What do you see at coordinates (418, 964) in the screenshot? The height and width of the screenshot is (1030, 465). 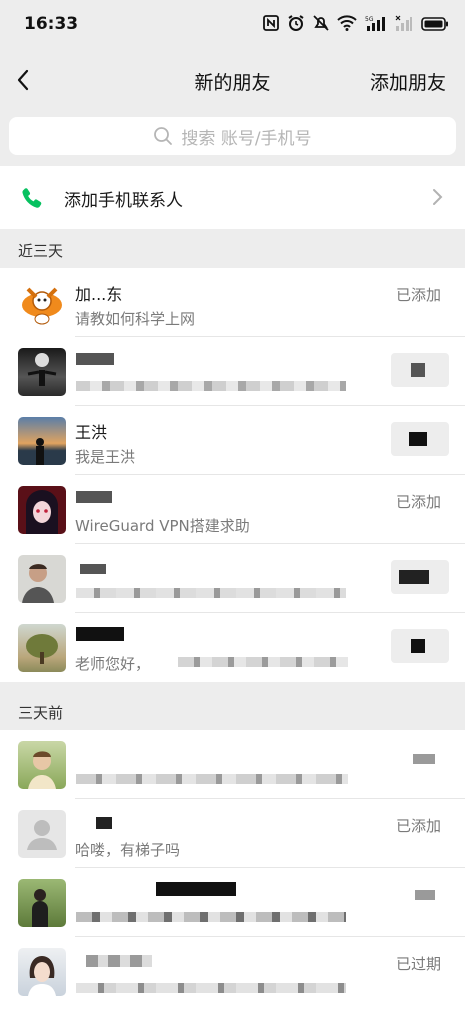 I see `status-label: 已过期` at bounding box center [418, 964].